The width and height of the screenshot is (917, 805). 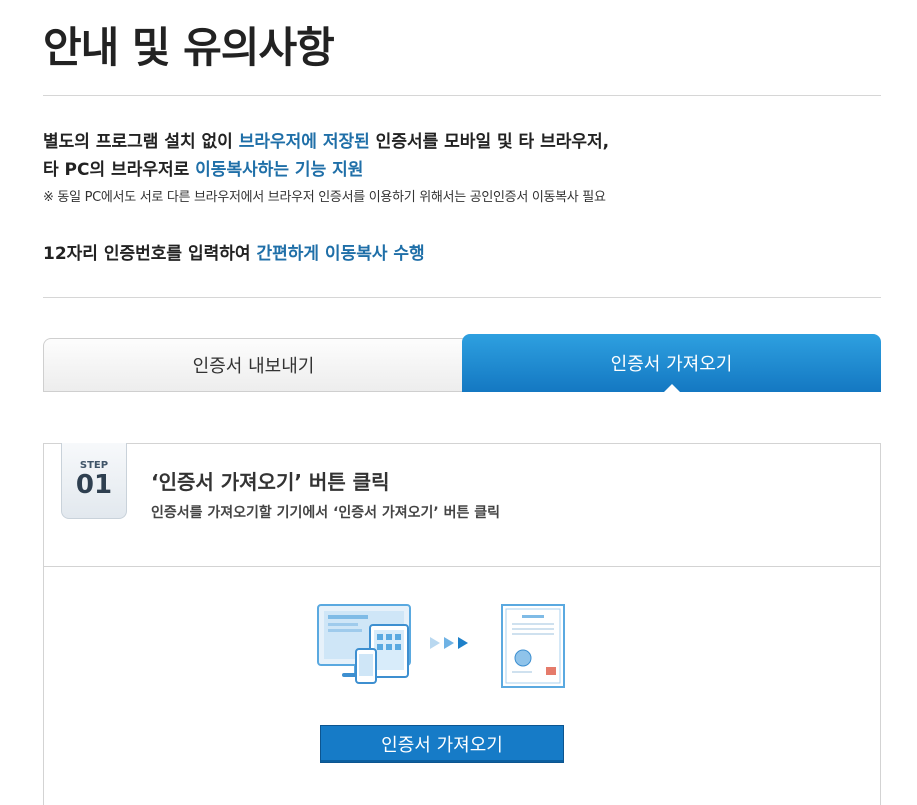 I want to click on import-illustration, so click(x=441, y=646).